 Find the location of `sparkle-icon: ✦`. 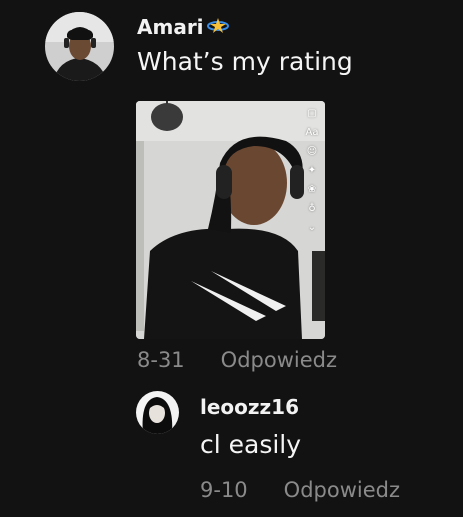

sparkle-icon: ✦ is located at coordinates (312, 170).